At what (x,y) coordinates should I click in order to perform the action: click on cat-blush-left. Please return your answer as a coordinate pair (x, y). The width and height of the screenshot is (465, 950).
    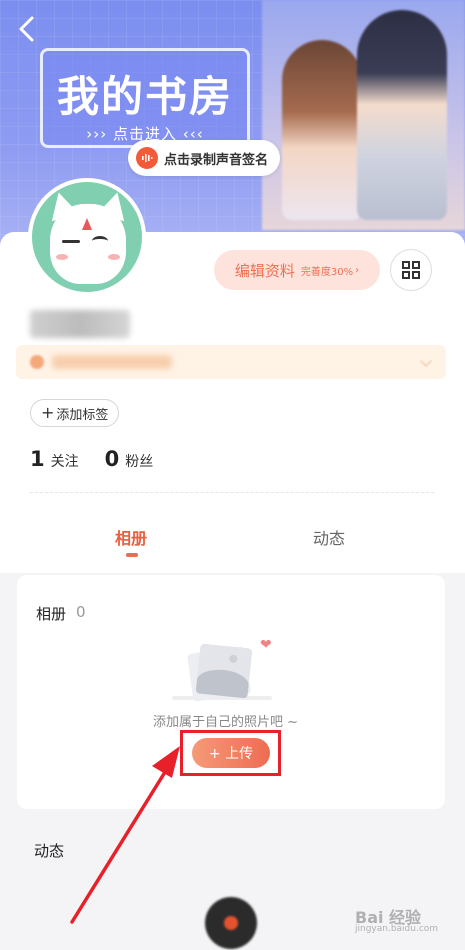
    Looking at the image, I should click on (62, 257).